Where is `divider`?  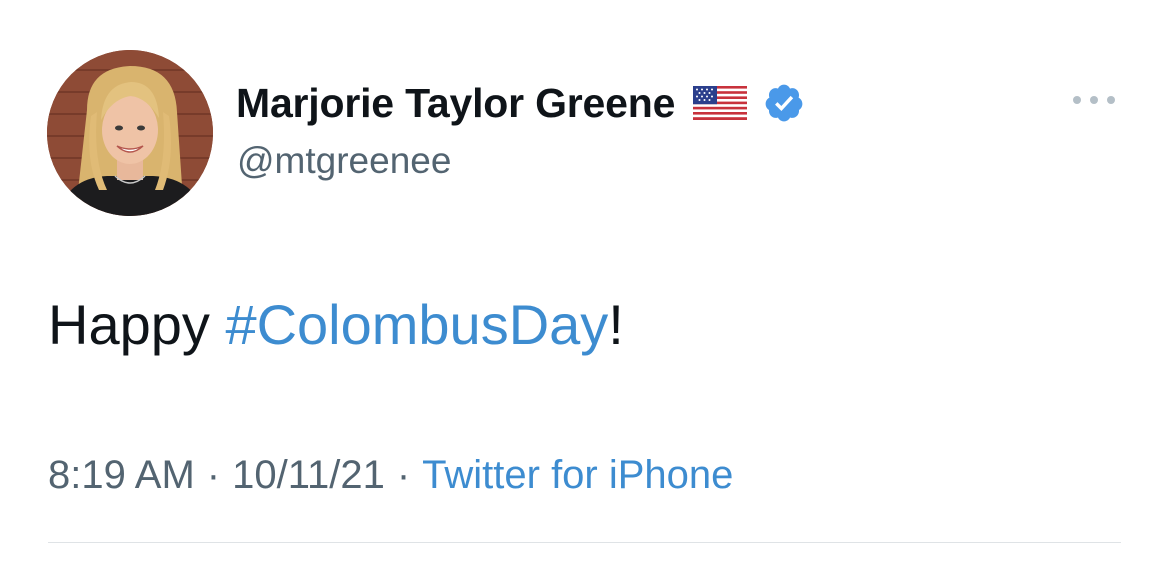
divider is located at coordinates (584, 542).